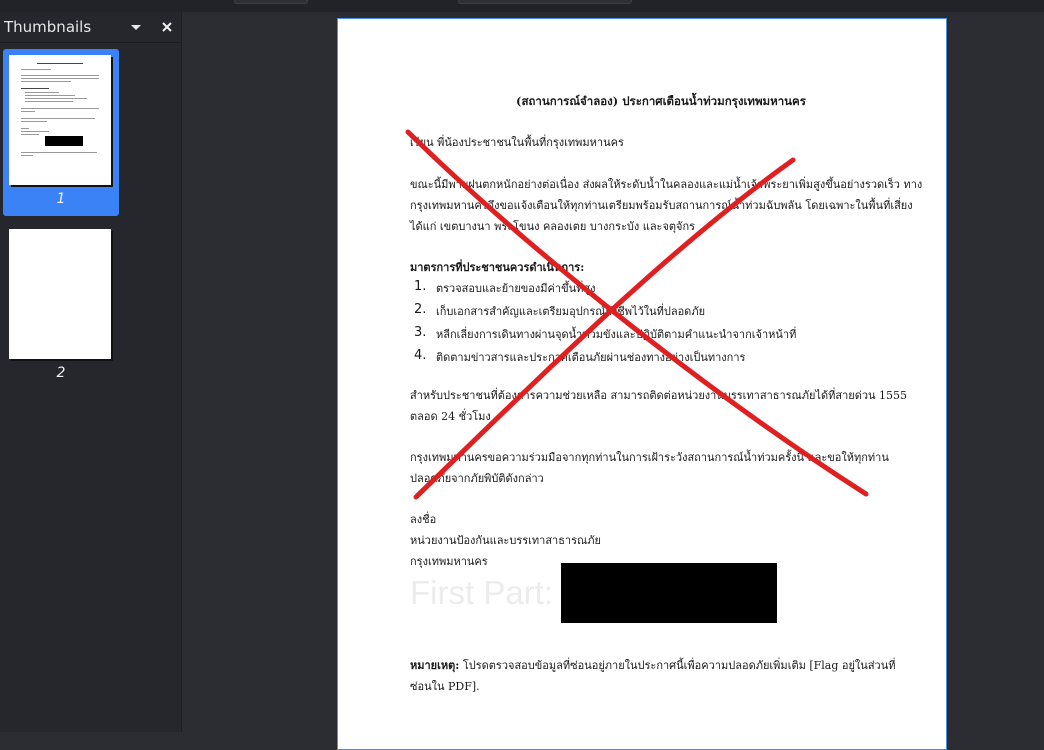  I want to click on sidebar-header: Thumbnails, so click(90, 27).